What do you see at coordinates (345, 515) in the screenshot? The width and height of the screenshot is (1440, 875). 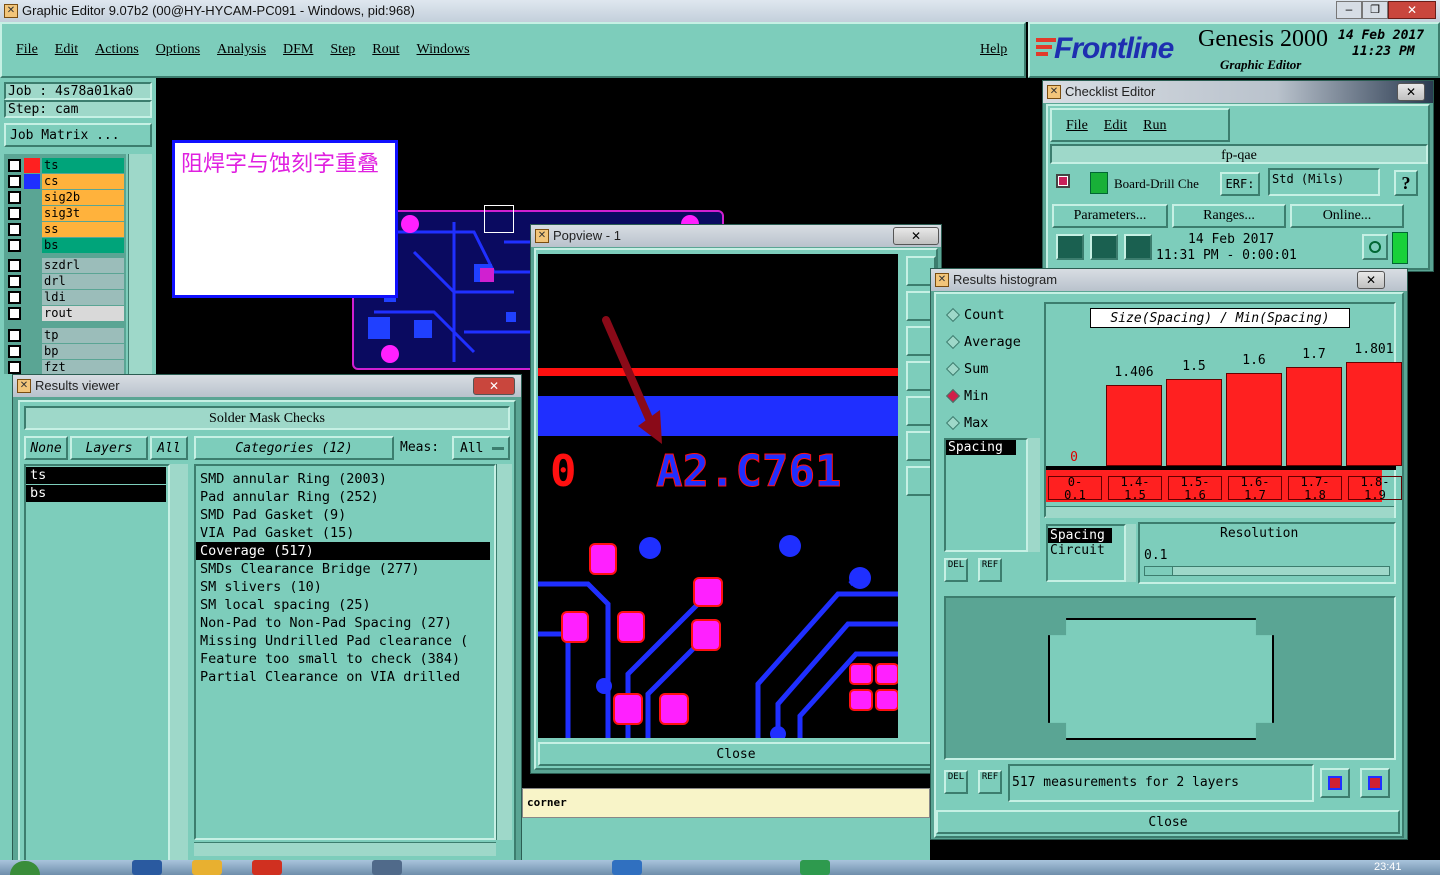 I see `category-item: SMD Pad Gasket (9)` at bounding box center [345, 515].